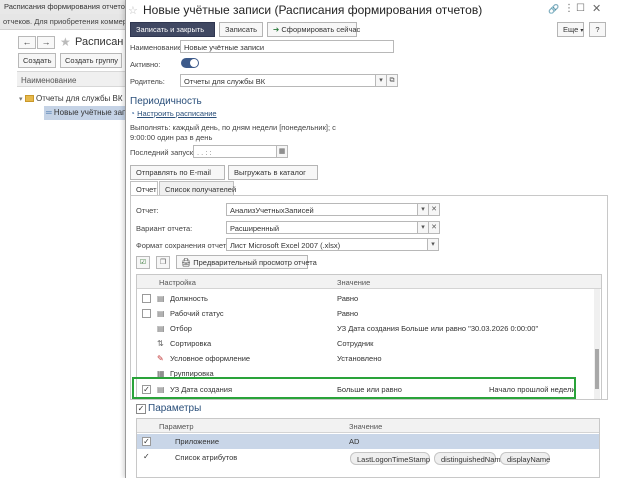  What do you see at coordinates (322, 209) in the screenshot?
I see `report-field: АнализУчетныхЗаписей` at bounding box center [322, 209].